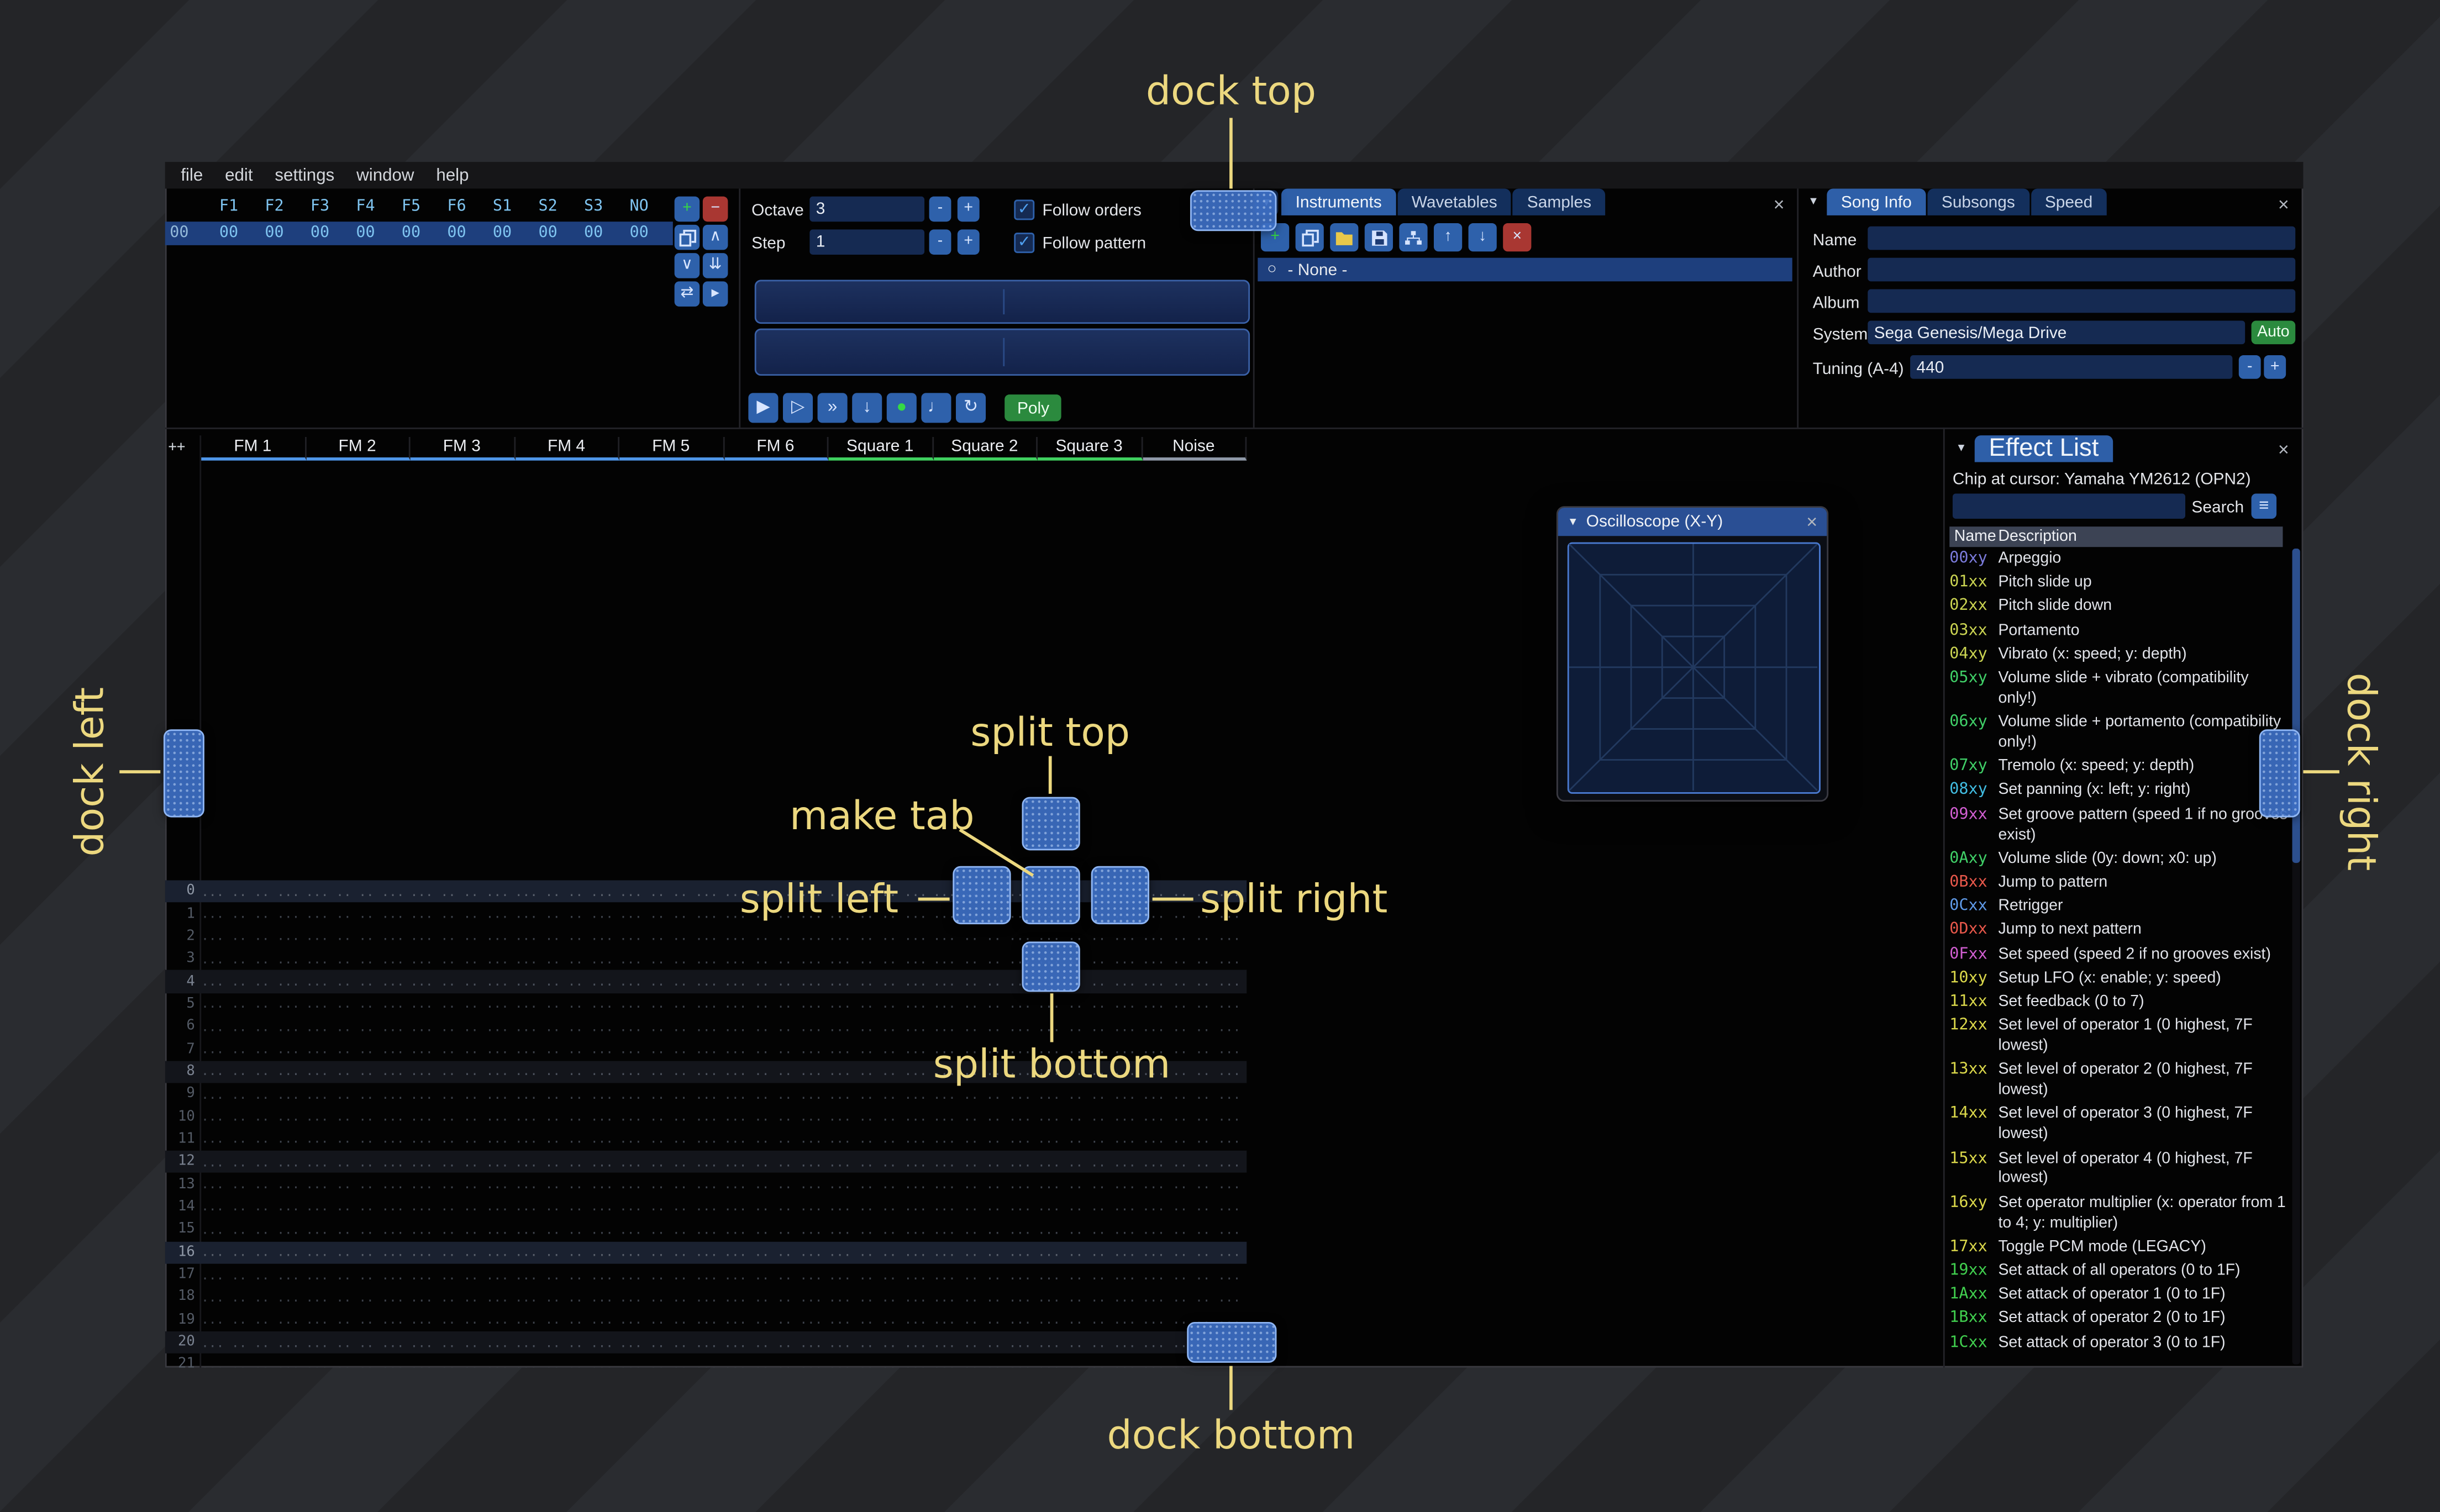  Describe the element at coordinates (1978, 201) in the screenshot. I see `tab-subsongs: Subsongs` at that location.